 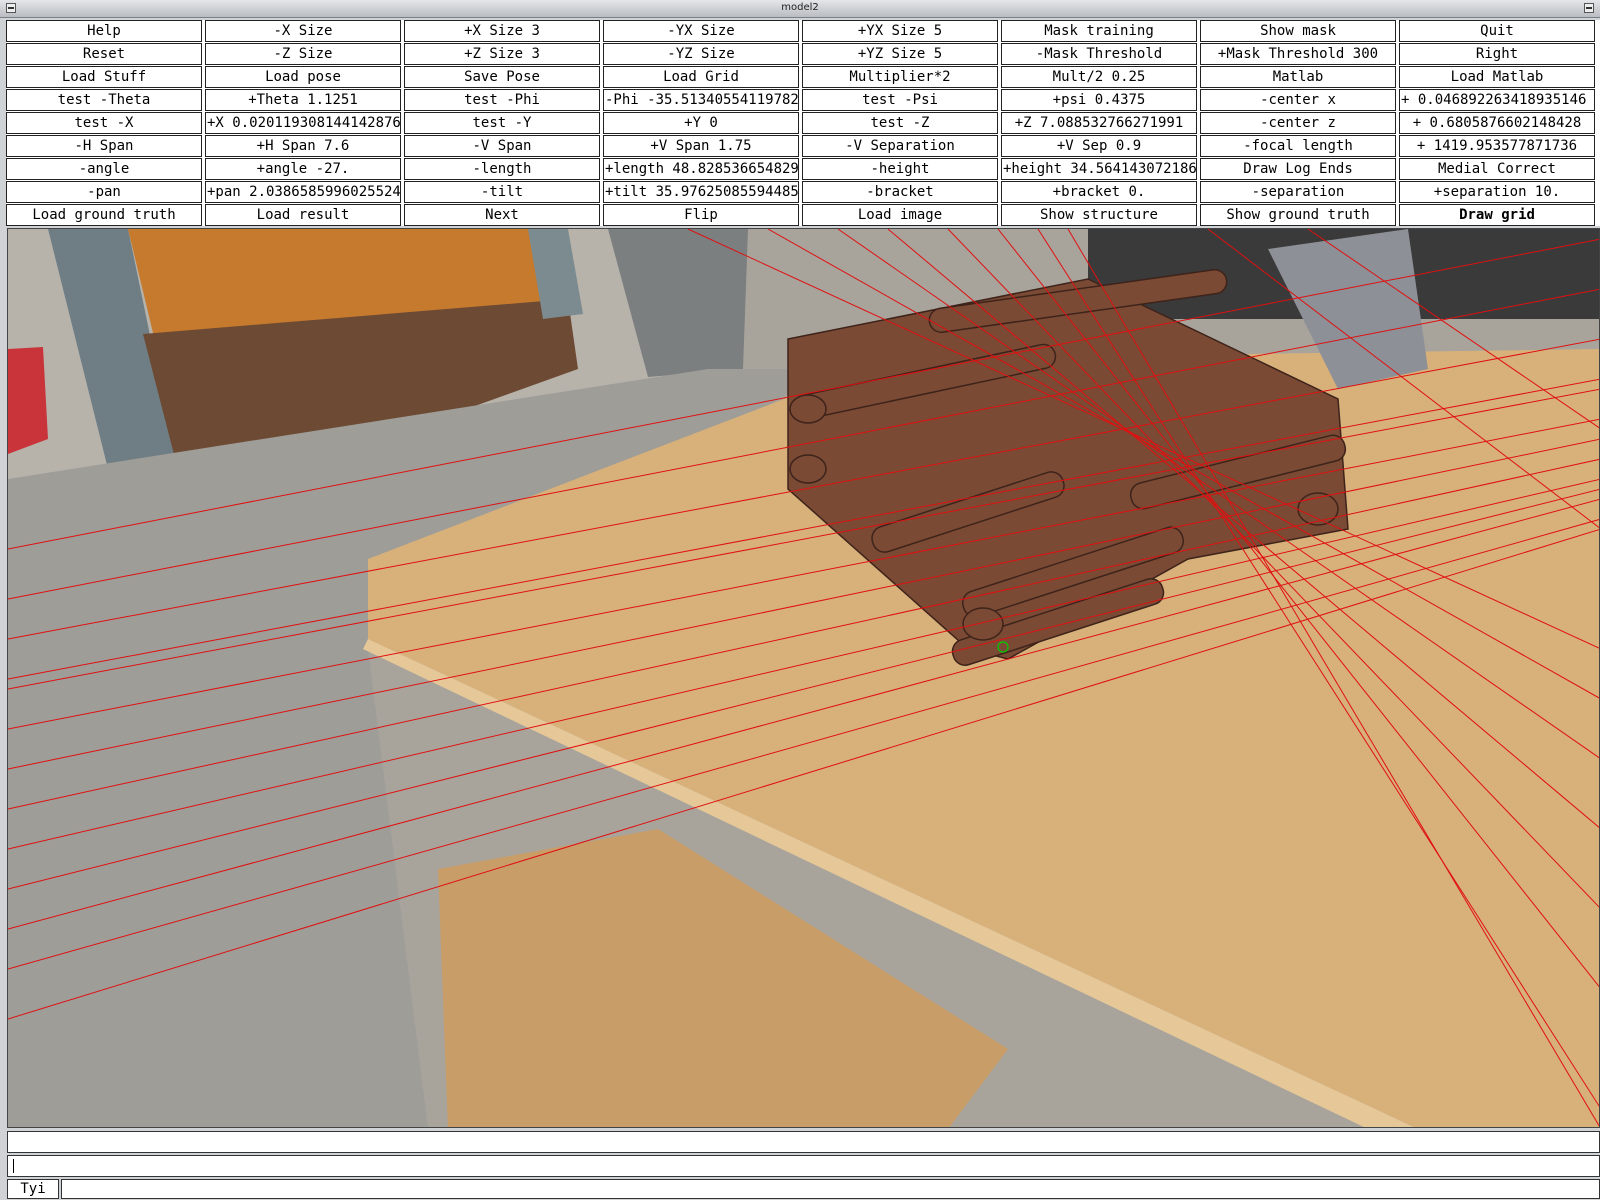 I want to click on window-title: model2, so click(x=800, y=7).